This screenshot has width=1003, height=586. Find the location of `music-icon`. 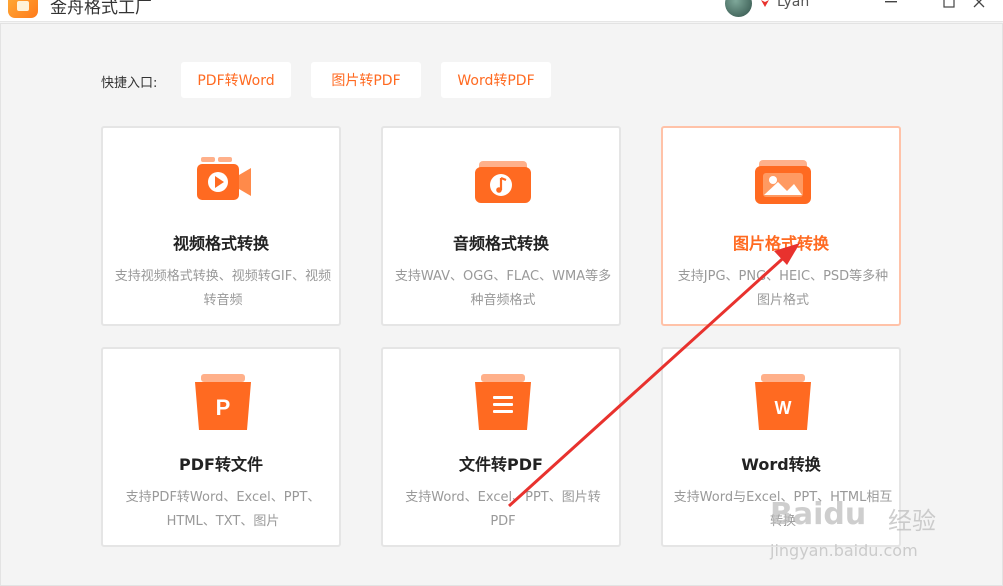

music-icon is located at coordinates (503, 182).